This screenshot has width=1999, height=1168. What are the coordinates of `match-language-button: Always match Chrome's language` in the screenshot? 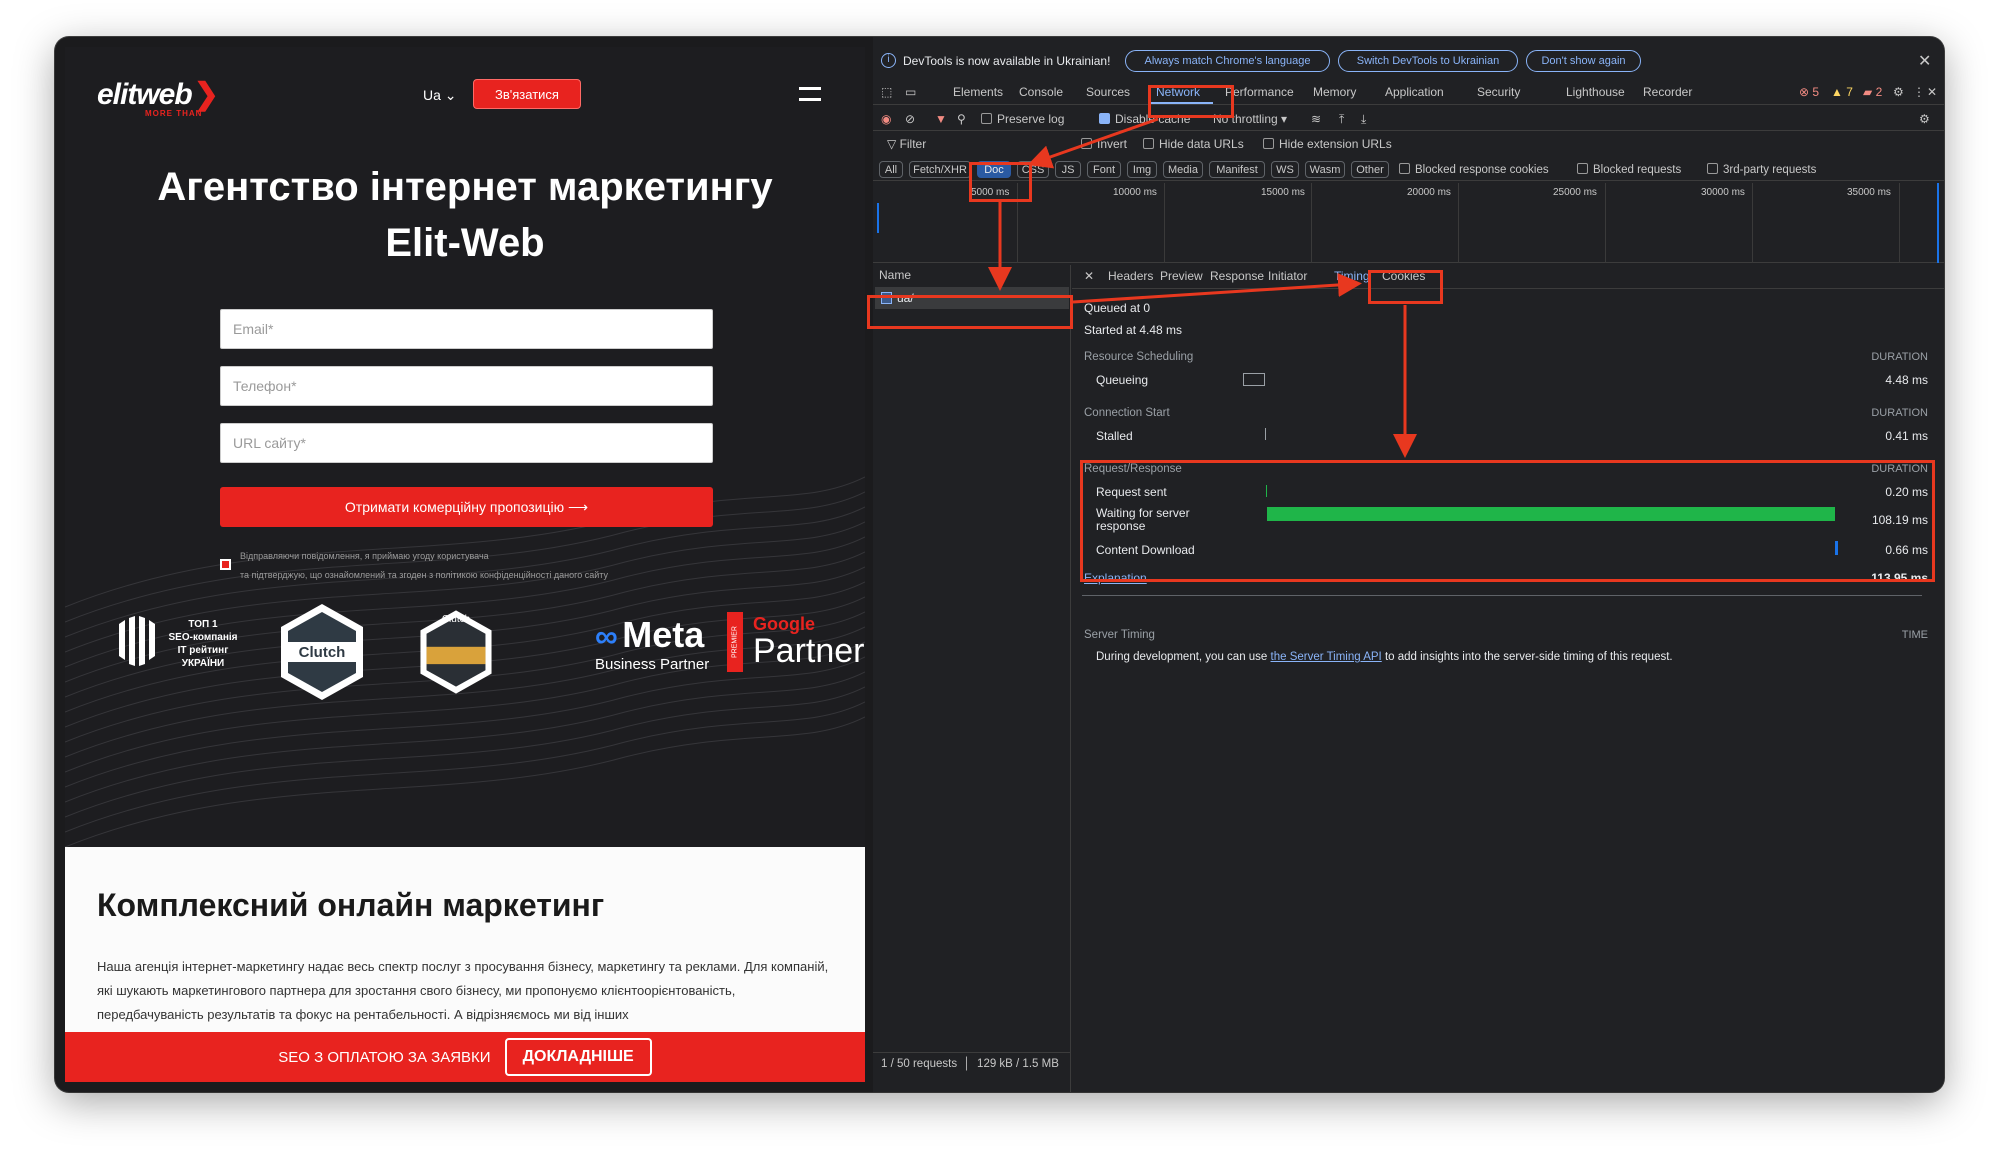 It's located at (1227, 61).